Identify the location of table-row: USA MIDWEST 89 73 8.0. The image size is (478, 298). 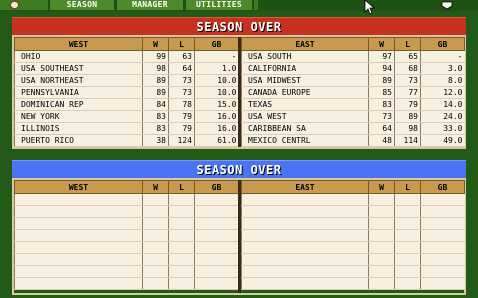
(353, 80).